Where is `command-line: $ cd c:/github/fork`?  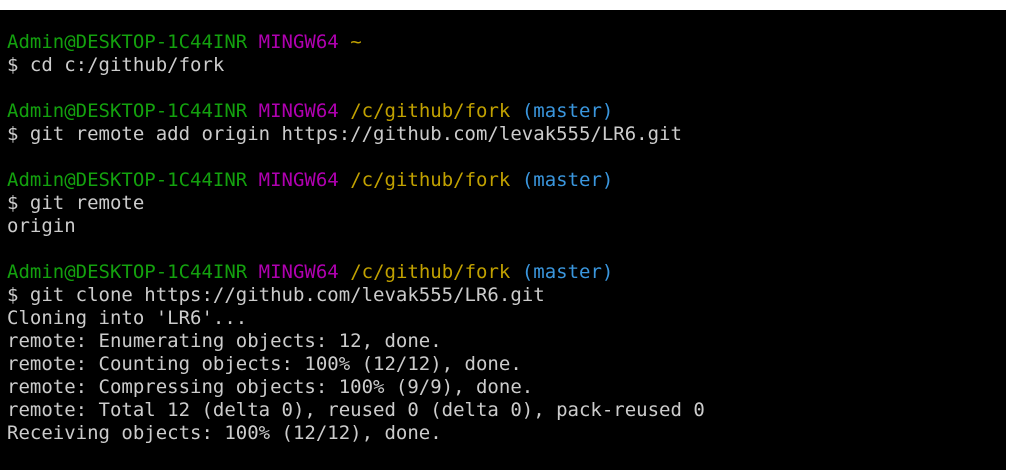 command-line: $ cd c:/github/fork is located at coordinates (116, 65).